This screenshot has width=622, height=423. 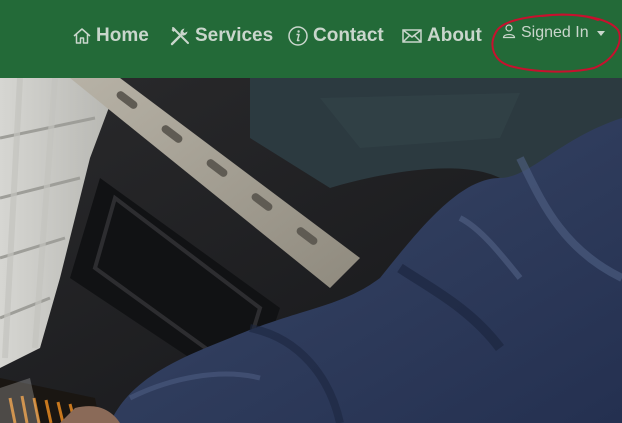 I want to click on user-icon, so click(x=511, y=33).